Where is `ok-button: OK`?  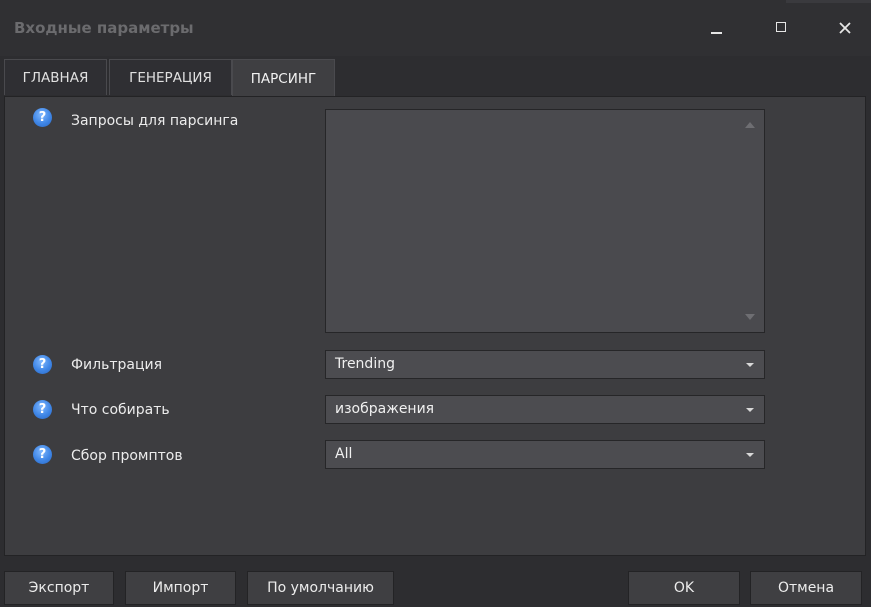
ok-button: OK is located at coordinates (684, 588).